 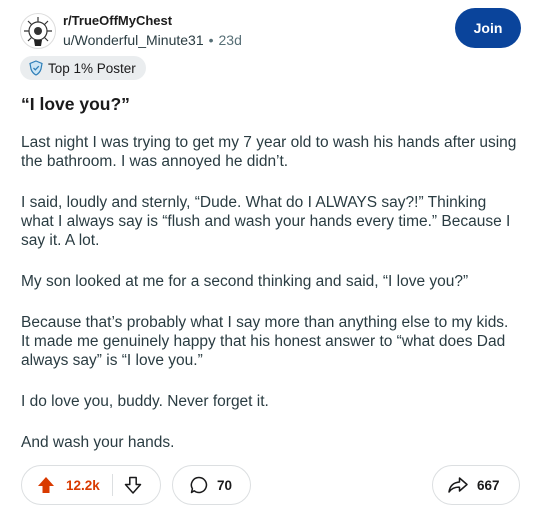 I want to click on upvote-arrow-icon, so click(x=46, y=485).